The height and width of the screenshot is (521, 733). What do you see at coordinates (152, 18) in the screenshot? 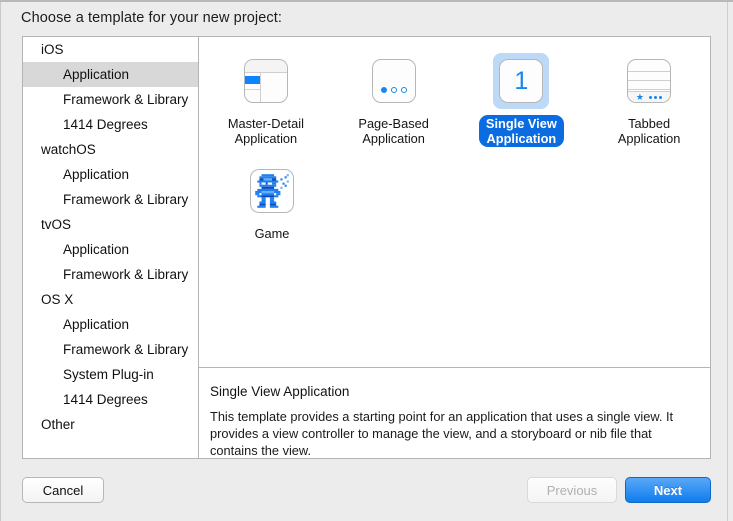
I see `page-title: Choose a template for your new project:` at bounding box center [152, 18].